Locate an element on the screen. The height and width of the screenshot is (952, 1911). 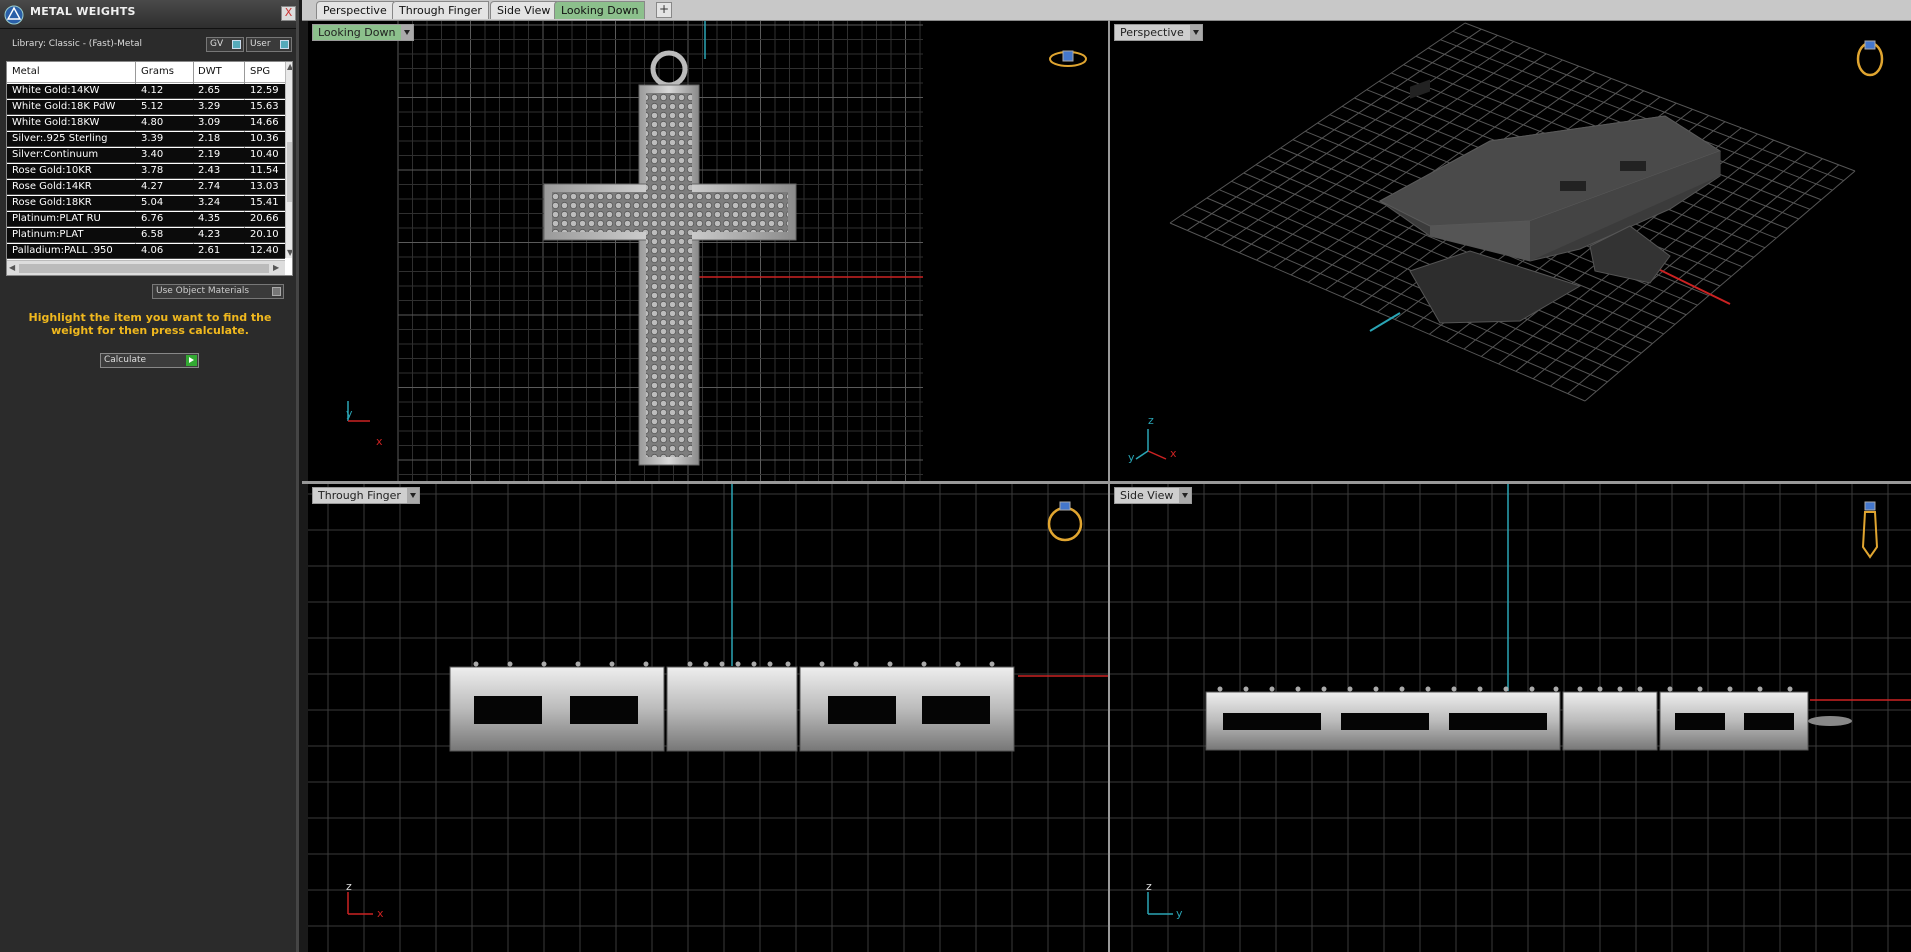
cell-metal: White Gold:18K PdW is located at coordinates (64, 106).